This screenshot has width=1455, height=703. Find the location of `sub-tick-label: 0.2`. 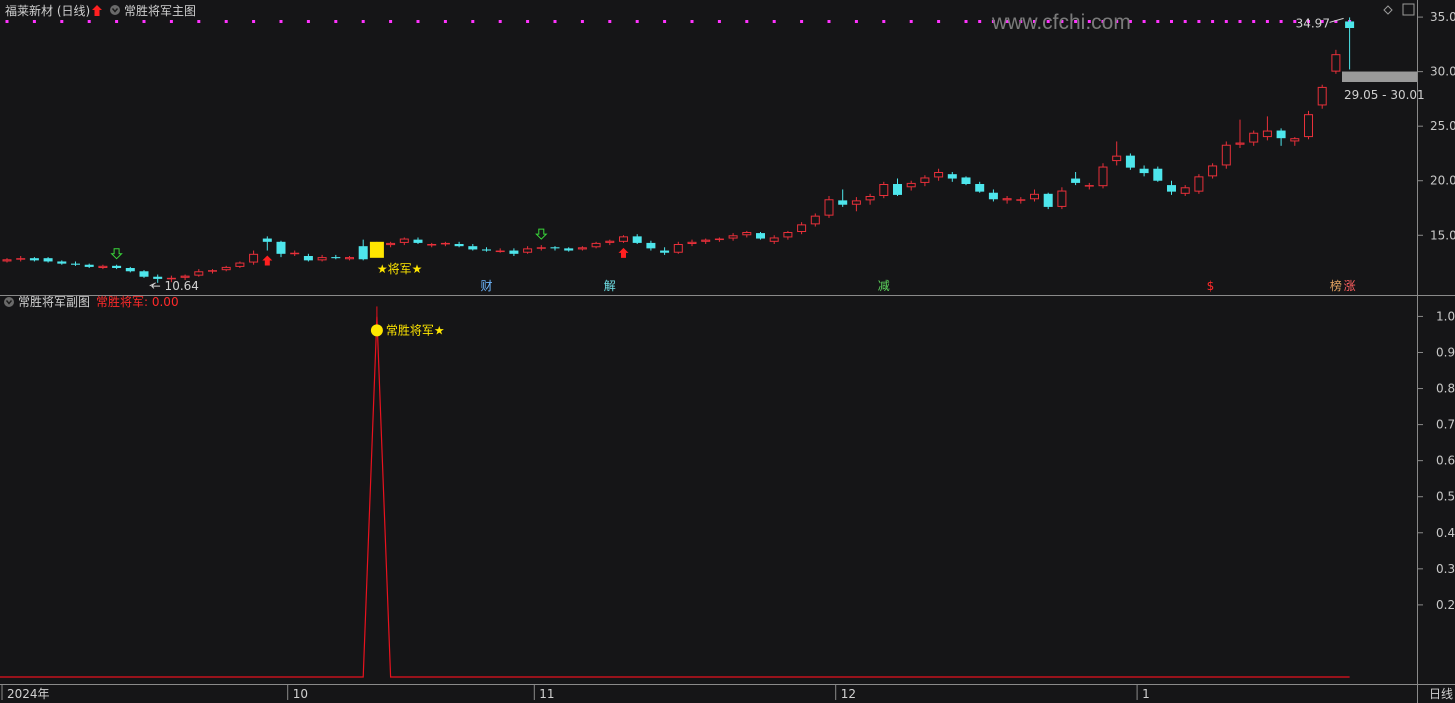

sub-tick-label: 0.2 is located at coordinates (1445, 605).